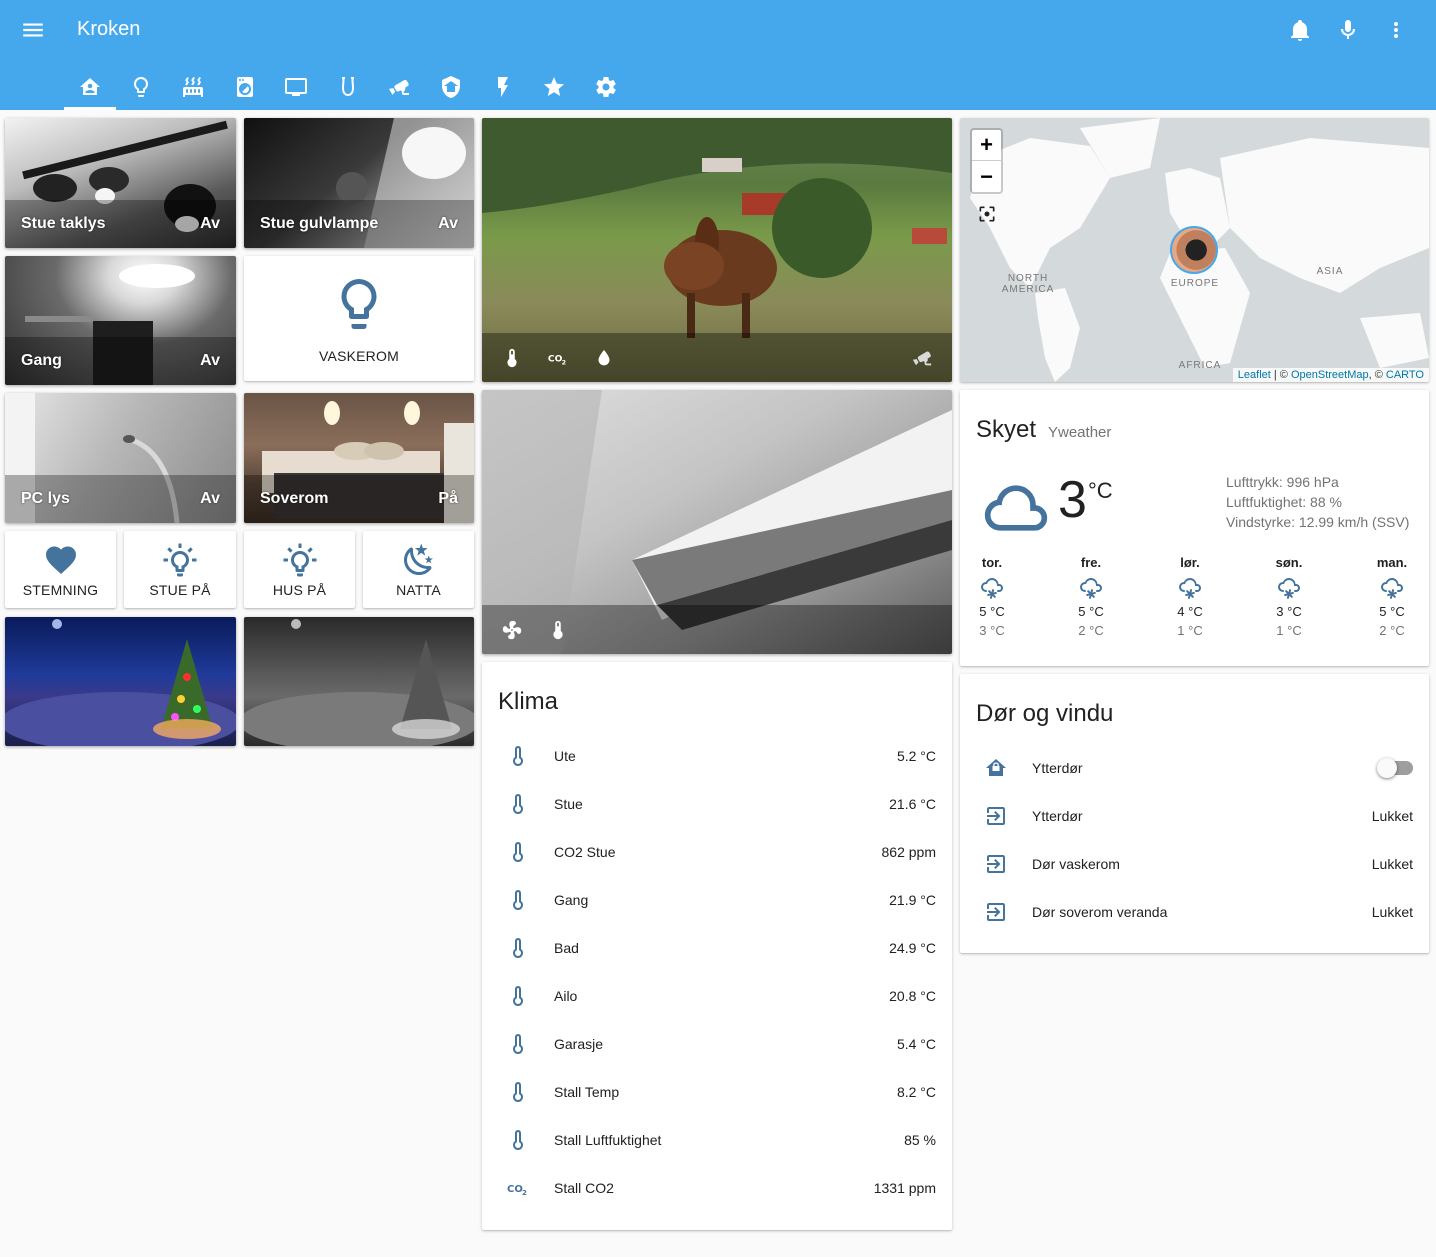 The height and width of the screenshot is (1257, 1436). What do you see at coordinates (1405, 375) in the screenshot?
I see `carto-link: CARTO` at bounding box center [1405, 375].